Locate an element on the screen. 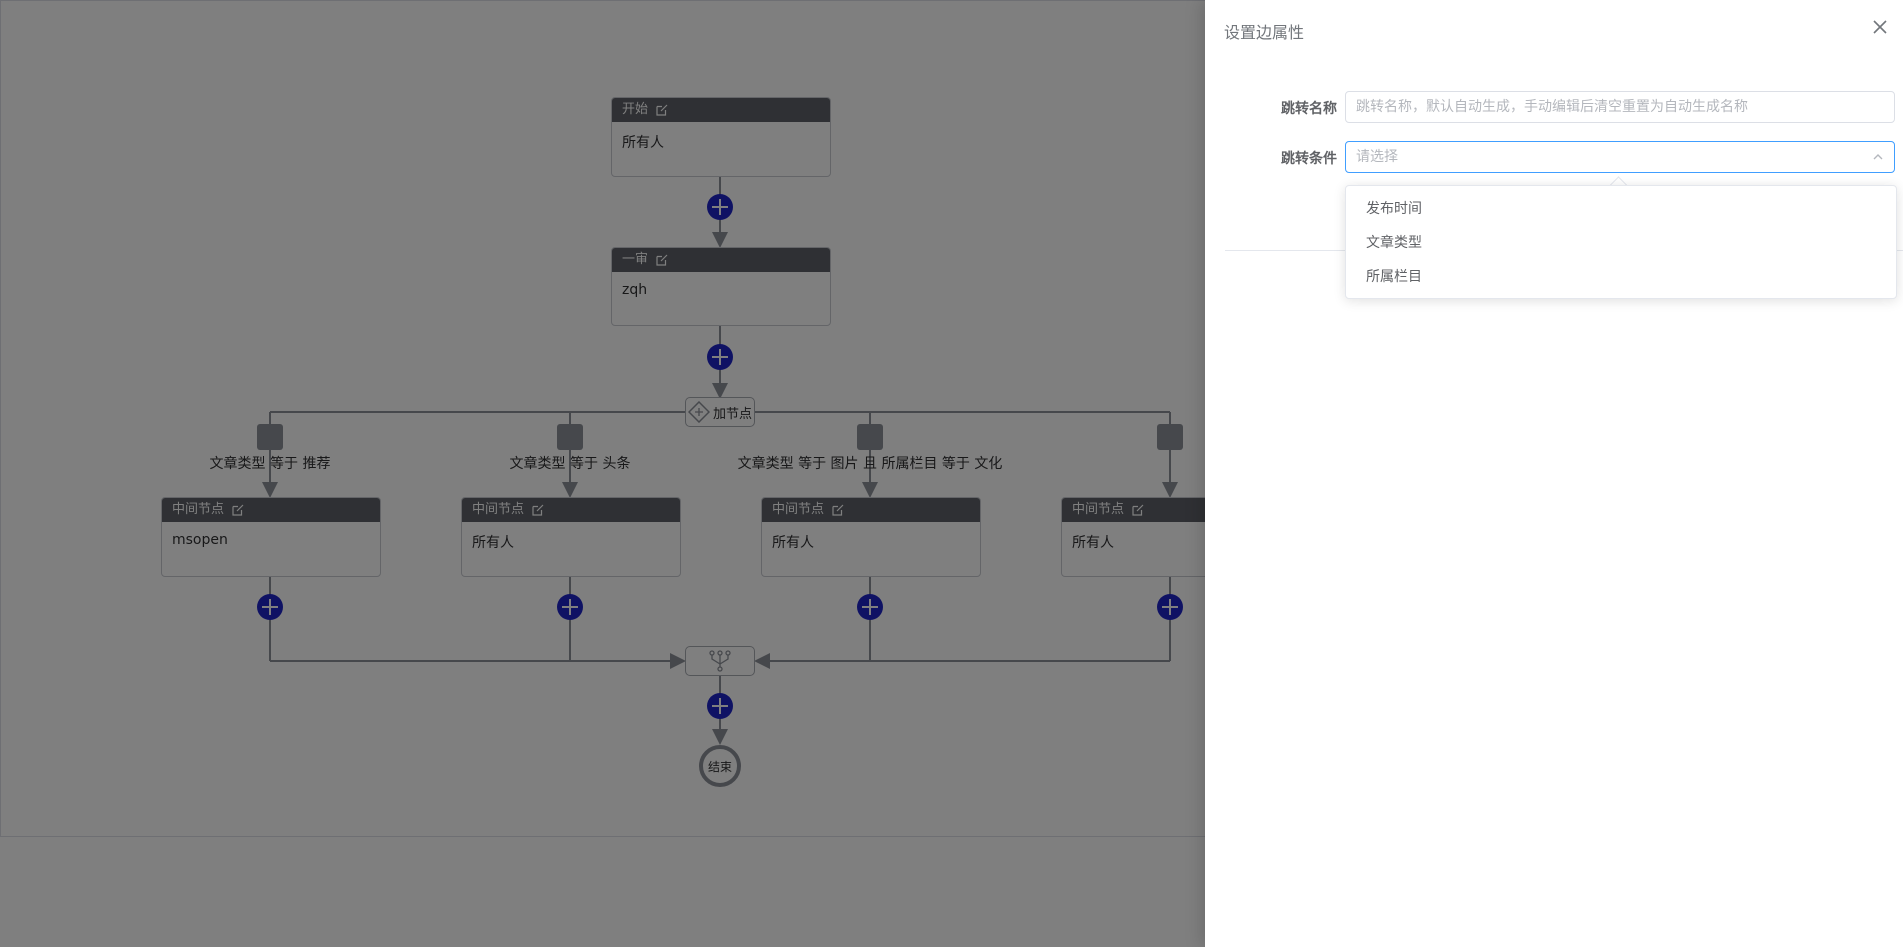  drawer-title: 设置边属性 is located at coordinates (1264, 32).